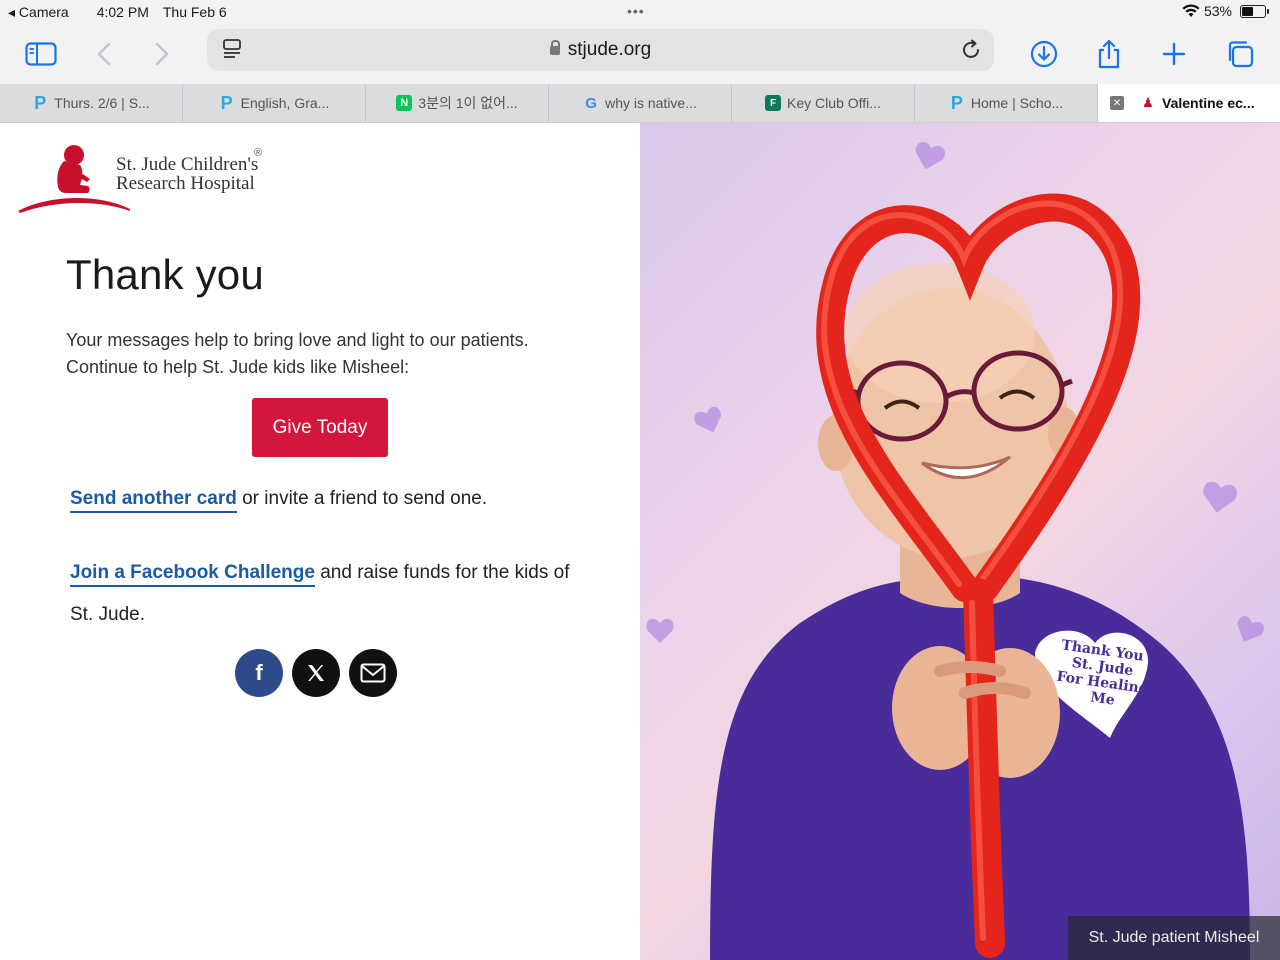  What do you see at coordinates (1191, 10) in the screenshot?
I see `wifi-icon` at bounding box center [1191, 10].